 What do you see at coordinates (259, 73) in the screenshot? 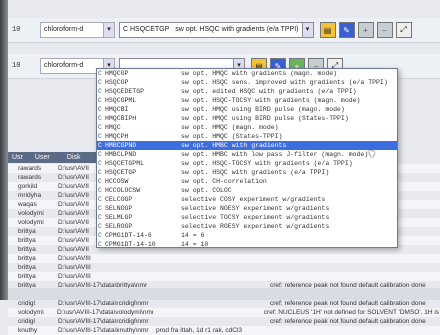
I see `option-description: sw opt. HMQC with gradients (magn. mode)` at bounding box center [259, 73].